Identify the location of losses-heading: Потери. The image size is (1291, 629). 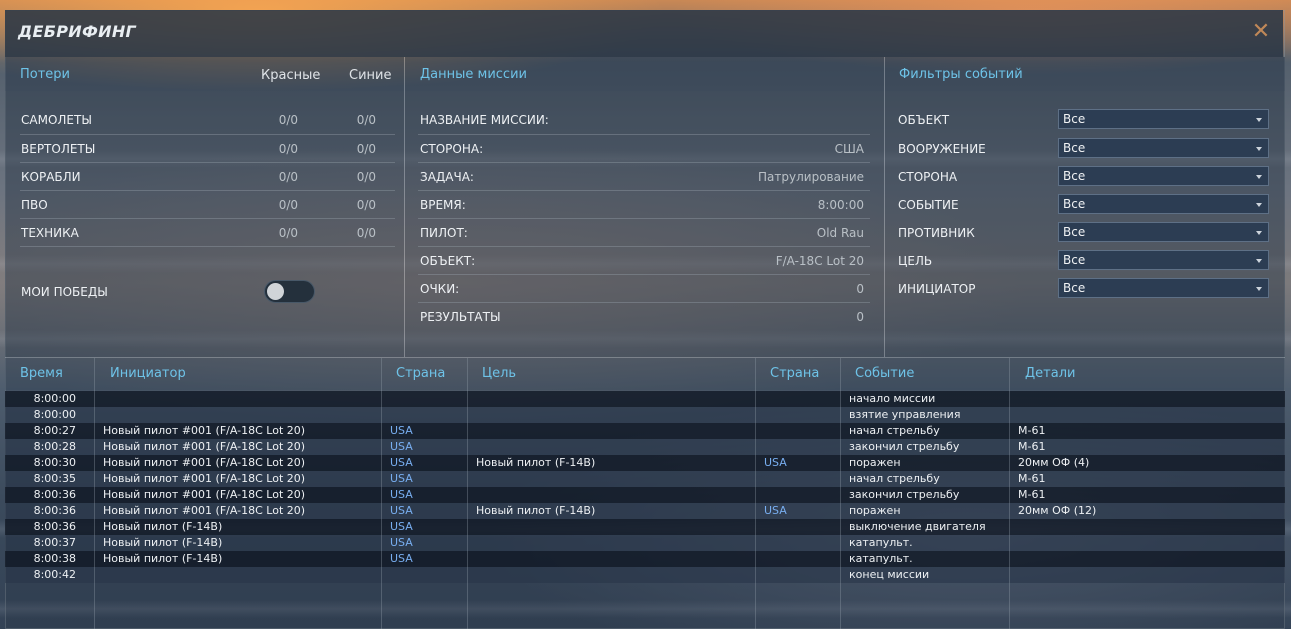
(45, 74).